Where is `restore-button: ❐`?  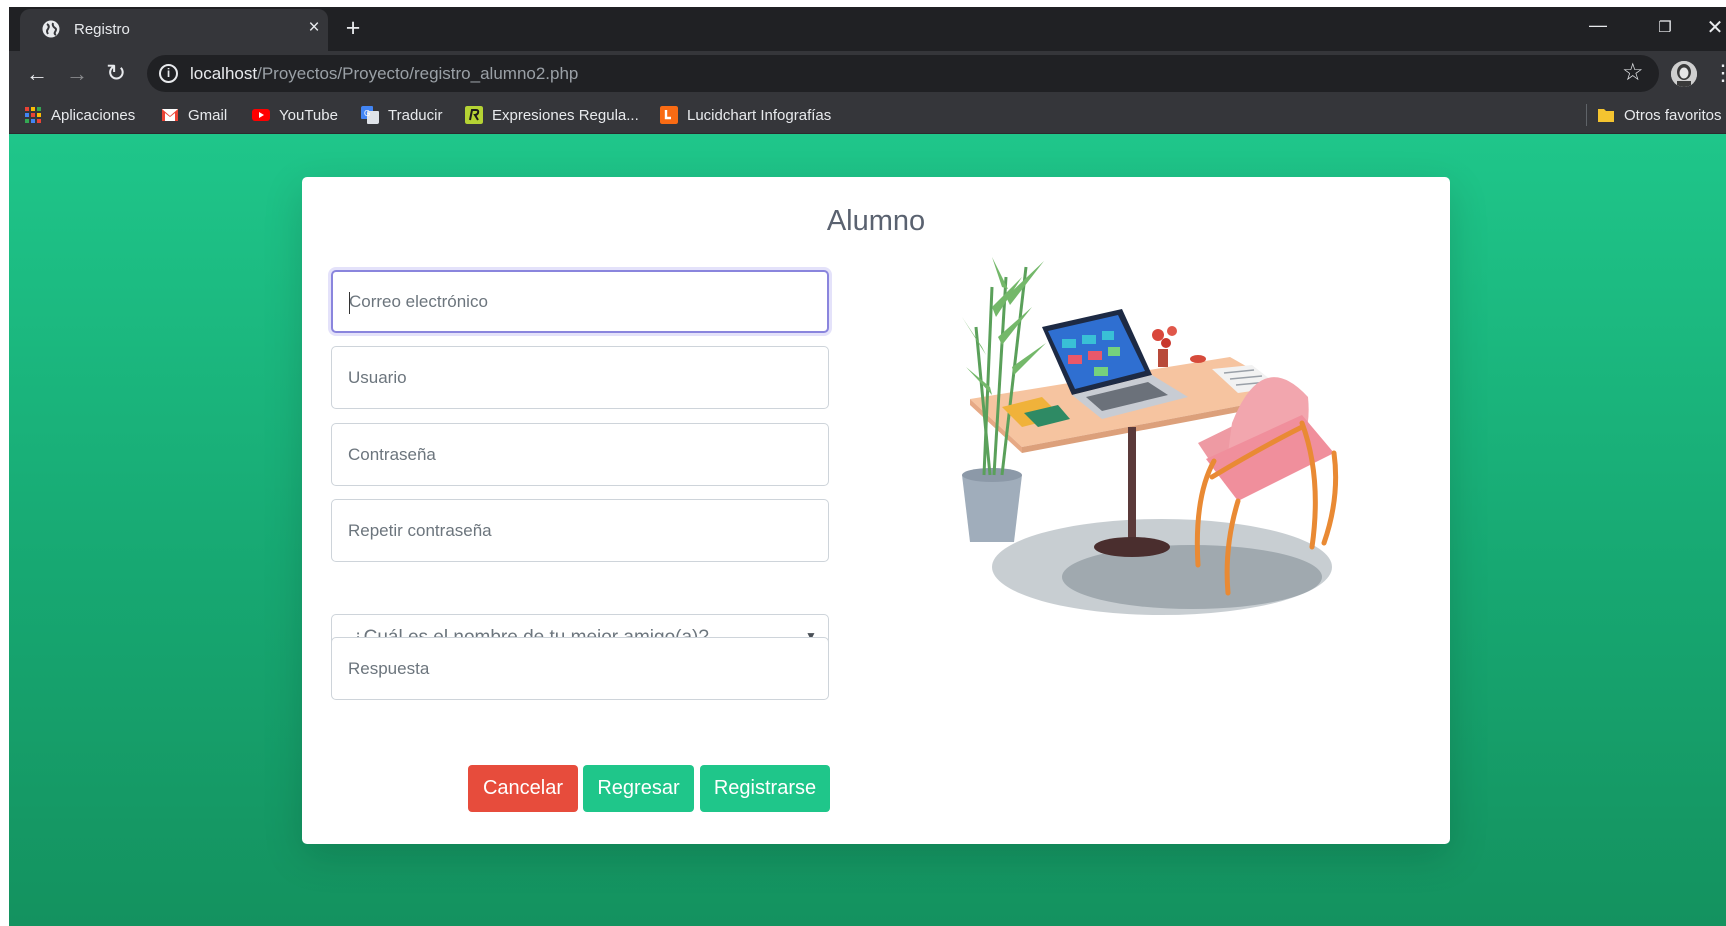
restore-button: ❐ is located at coordinates (1665, 28).